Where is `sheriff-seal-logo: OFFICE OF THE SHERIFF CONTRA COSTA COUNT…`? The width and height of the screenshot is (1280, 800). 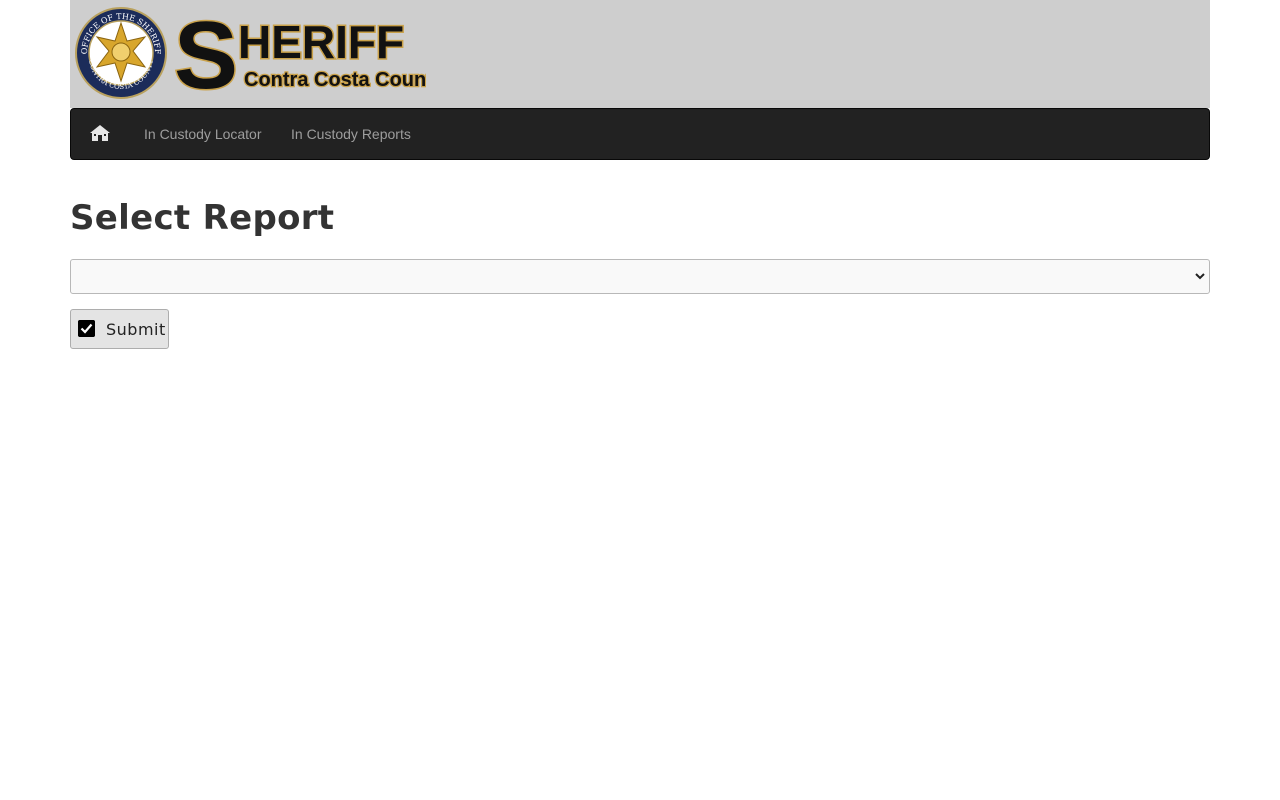 sheriff-seal-logo: OFFICE OF THE SHERIFF CONTRA COSTA COUNT… is located at coordinates (121, 53).